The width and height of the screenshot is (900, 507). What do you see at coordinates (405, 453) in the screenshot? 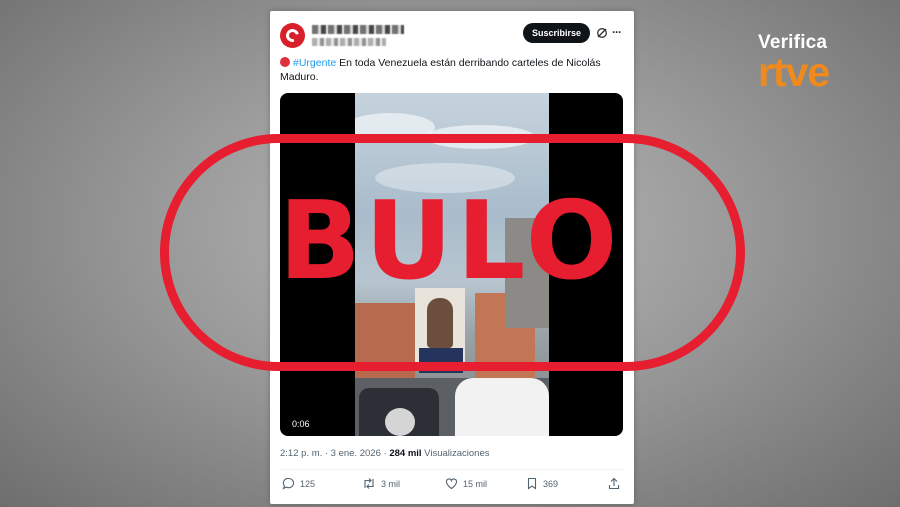
I see `views-count: 284 mil` at bounding box center [405, 453].